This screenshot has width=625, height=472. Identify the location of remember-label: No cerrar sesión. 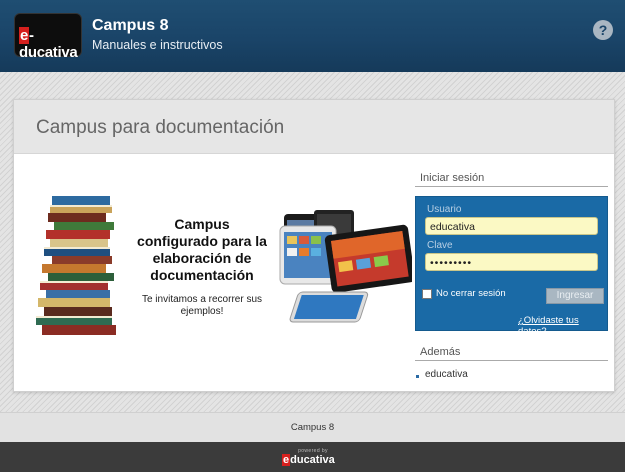
(471, 293).